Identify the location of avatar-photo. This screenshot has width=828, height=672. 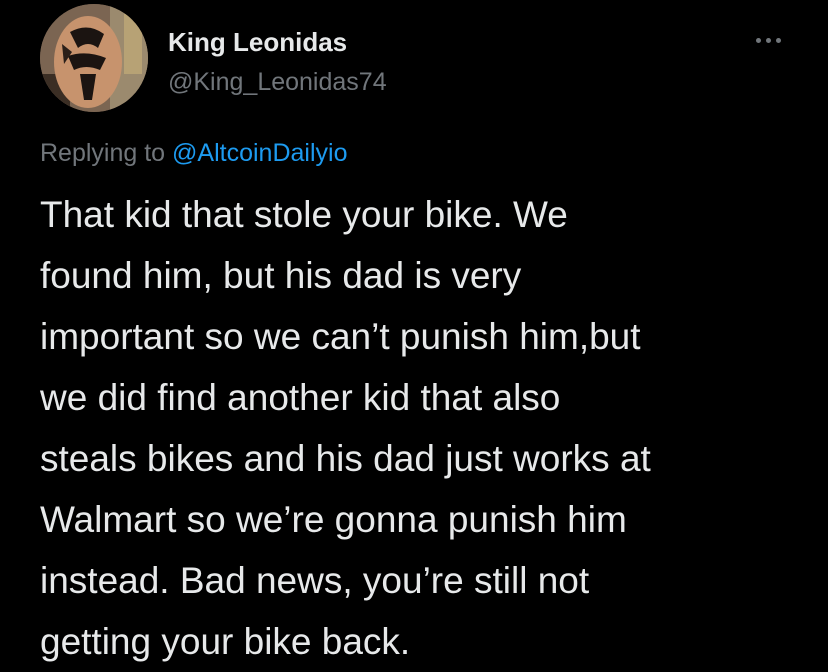
(94, 58).